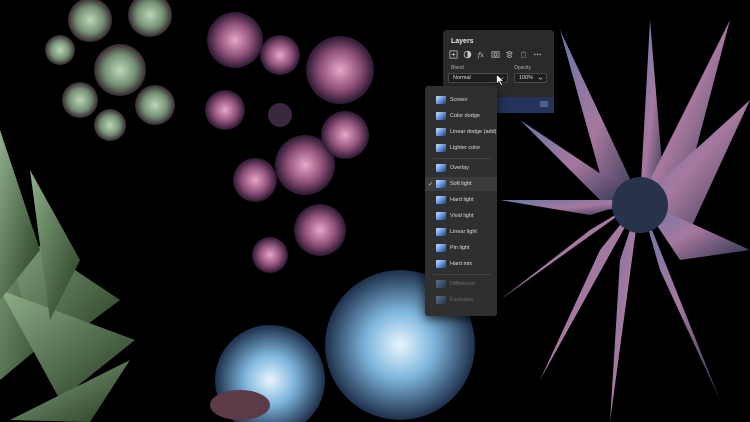  What do you see at coordinates (526, 78) in the screenshot?
I see `opacity-value: 100%` at bounding box center [526, 78].